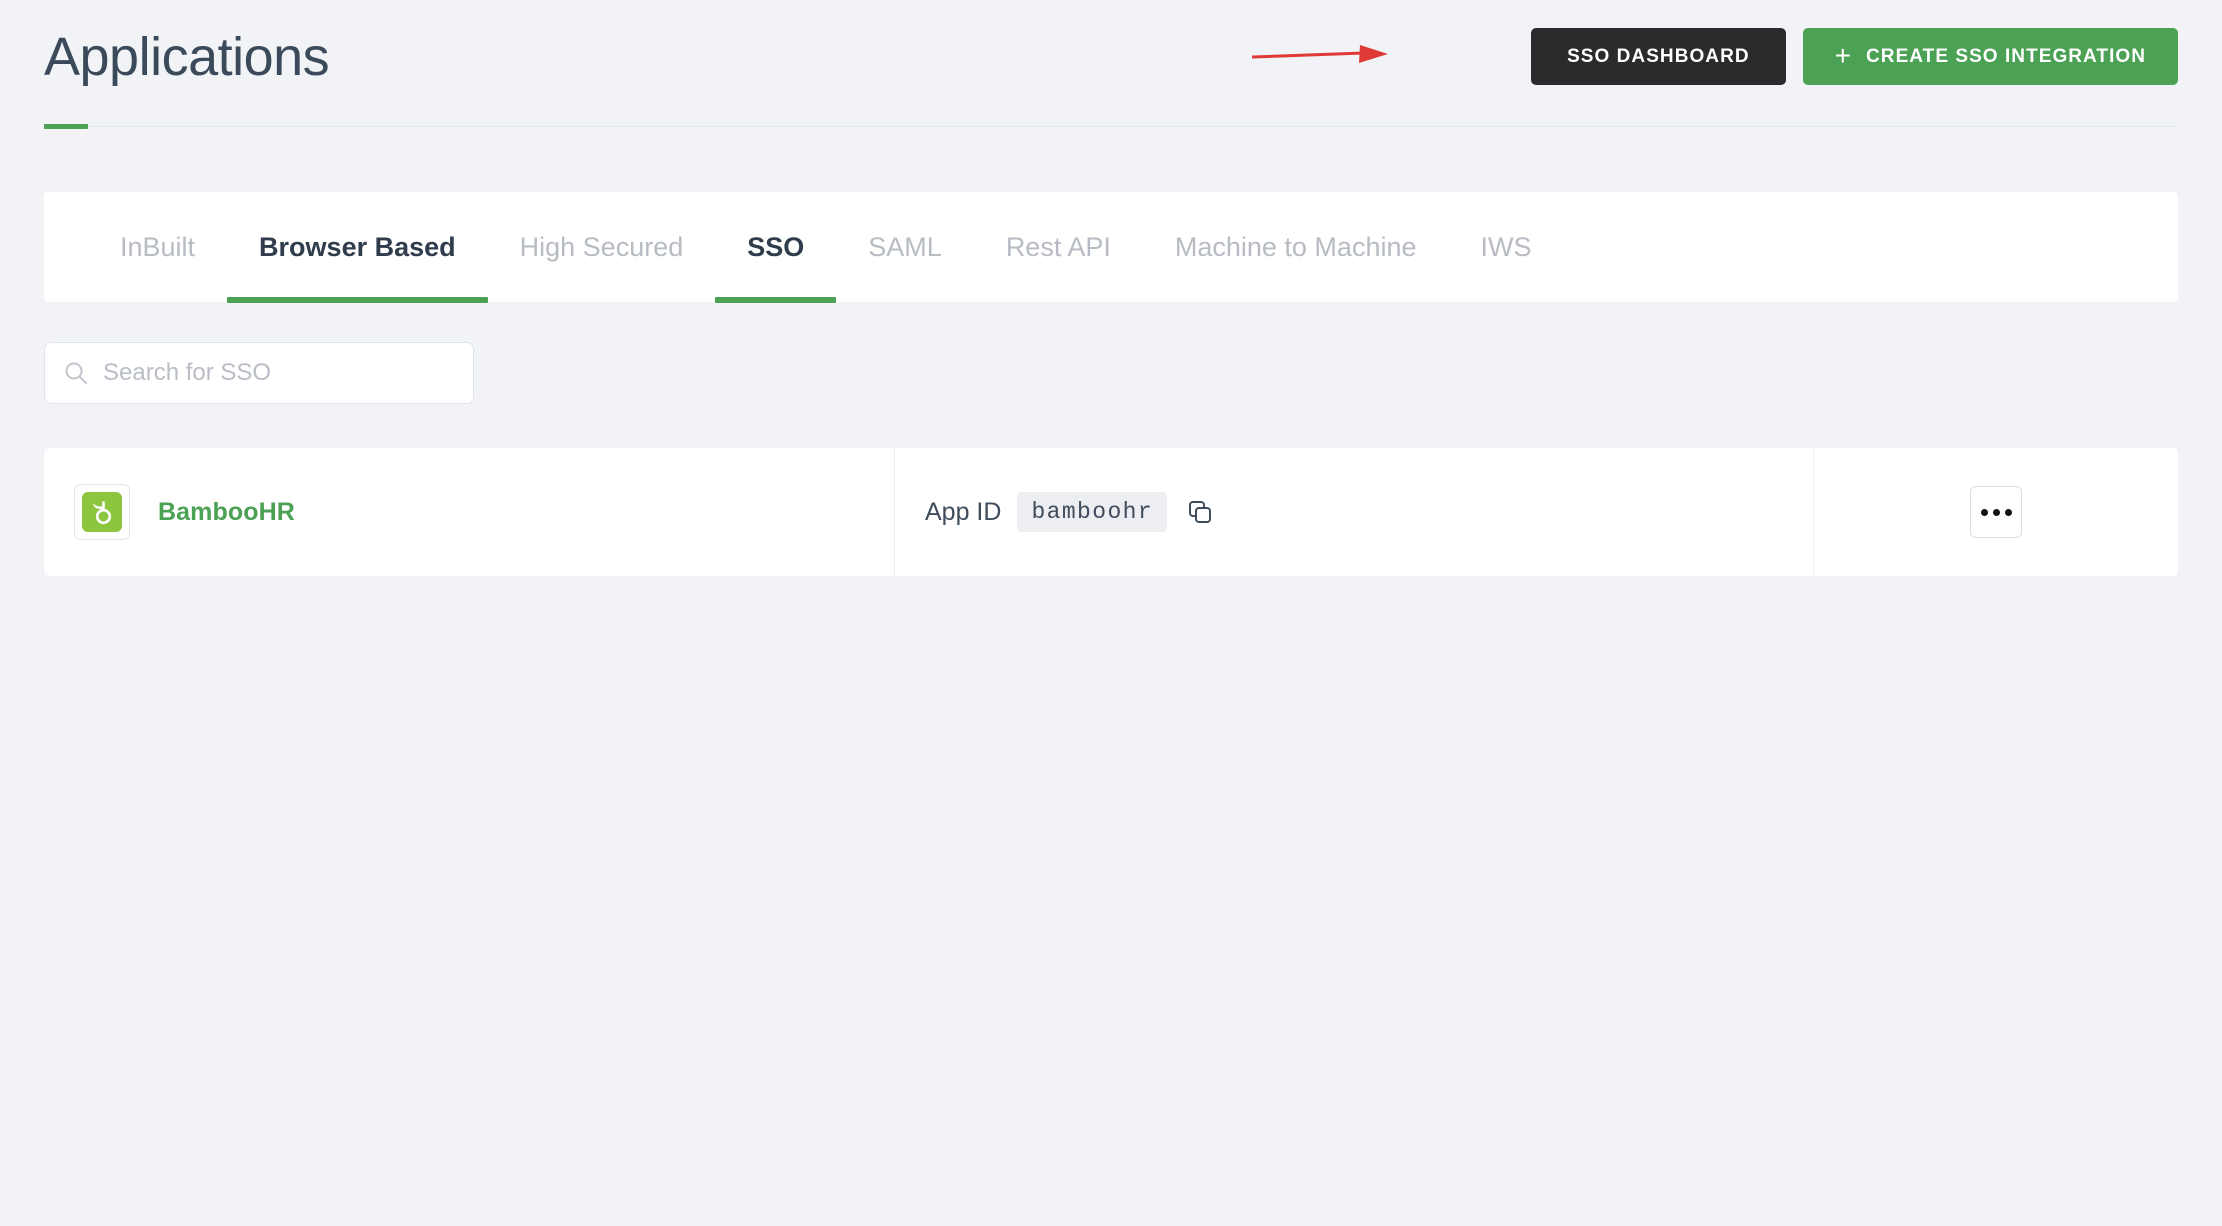 This screenshot has height=1226, width=2222. Describe the element at coordinates (1296, 247) in the screenshot. I see `tab-machine-to-machine: Machine to Machine` at that location.